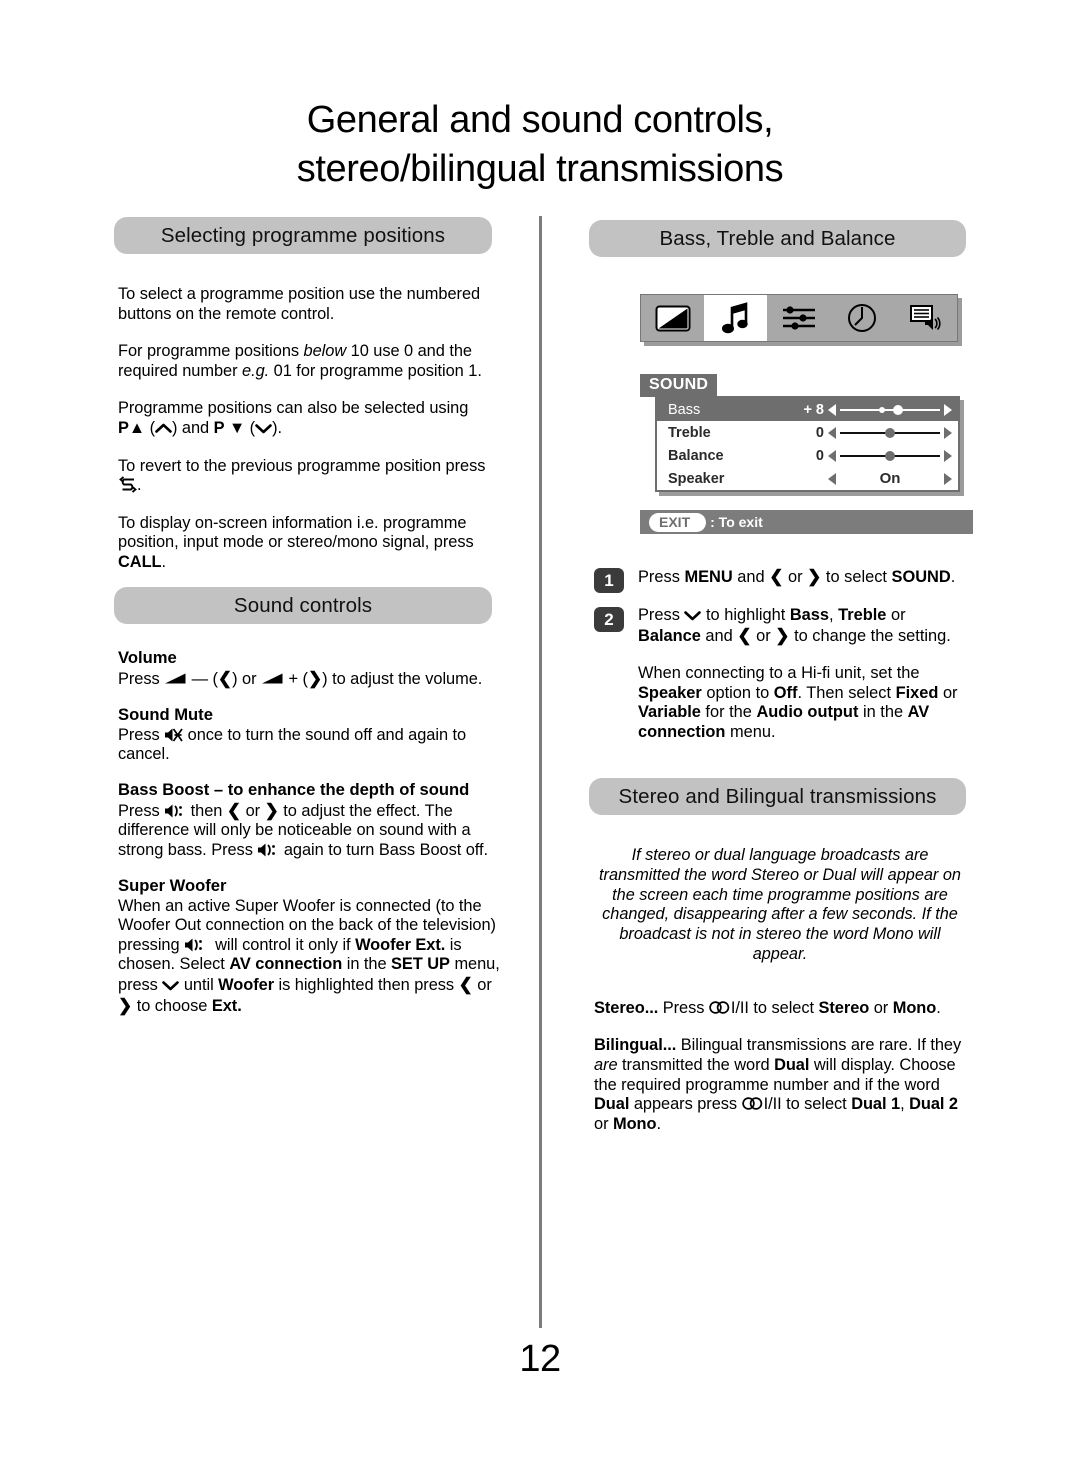 Image resolution: width=1080 pixels, height=1473 pixels. I want to click on osd-row-treble: Treble 0, so click(807, 432).